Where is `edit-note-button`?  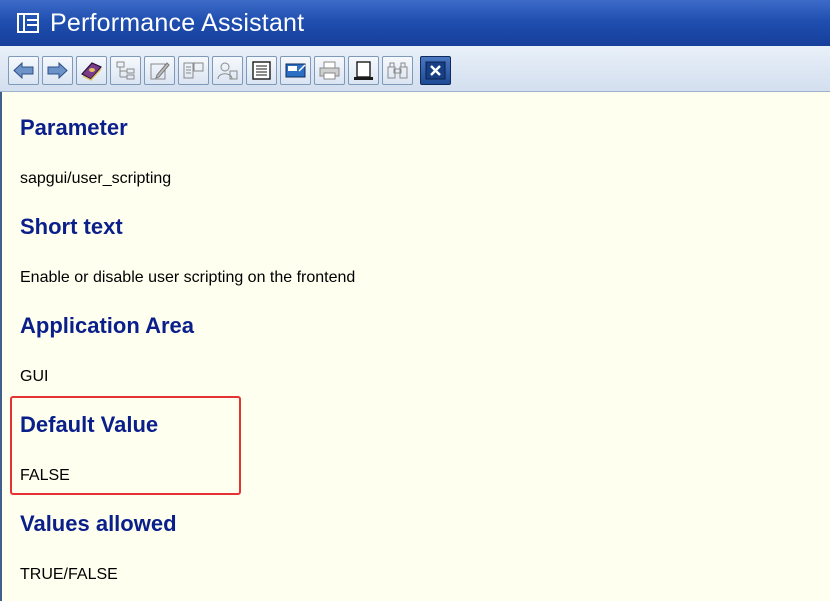
edit-note-button is located at coordinates (159, 70).